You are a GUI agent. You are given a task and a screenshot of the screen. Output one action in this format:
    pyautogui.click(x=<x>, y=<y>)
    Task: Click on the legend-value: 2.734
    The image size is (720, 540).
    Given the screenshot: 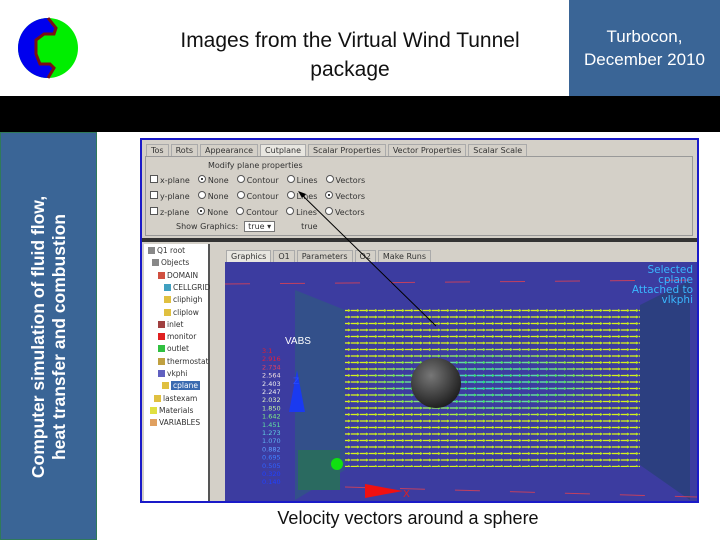 What is the action you would take?
    pyautogui.click(x=271, y=367)
    